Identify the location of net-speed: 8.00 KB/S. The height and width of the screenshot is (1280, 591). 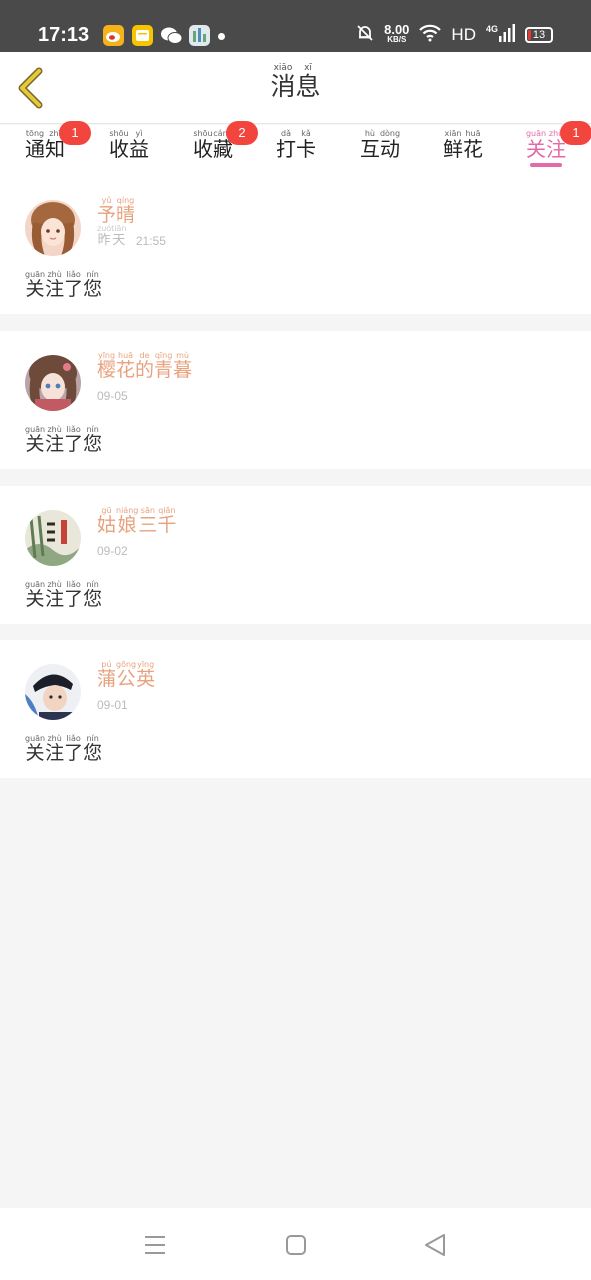
(397, 33).